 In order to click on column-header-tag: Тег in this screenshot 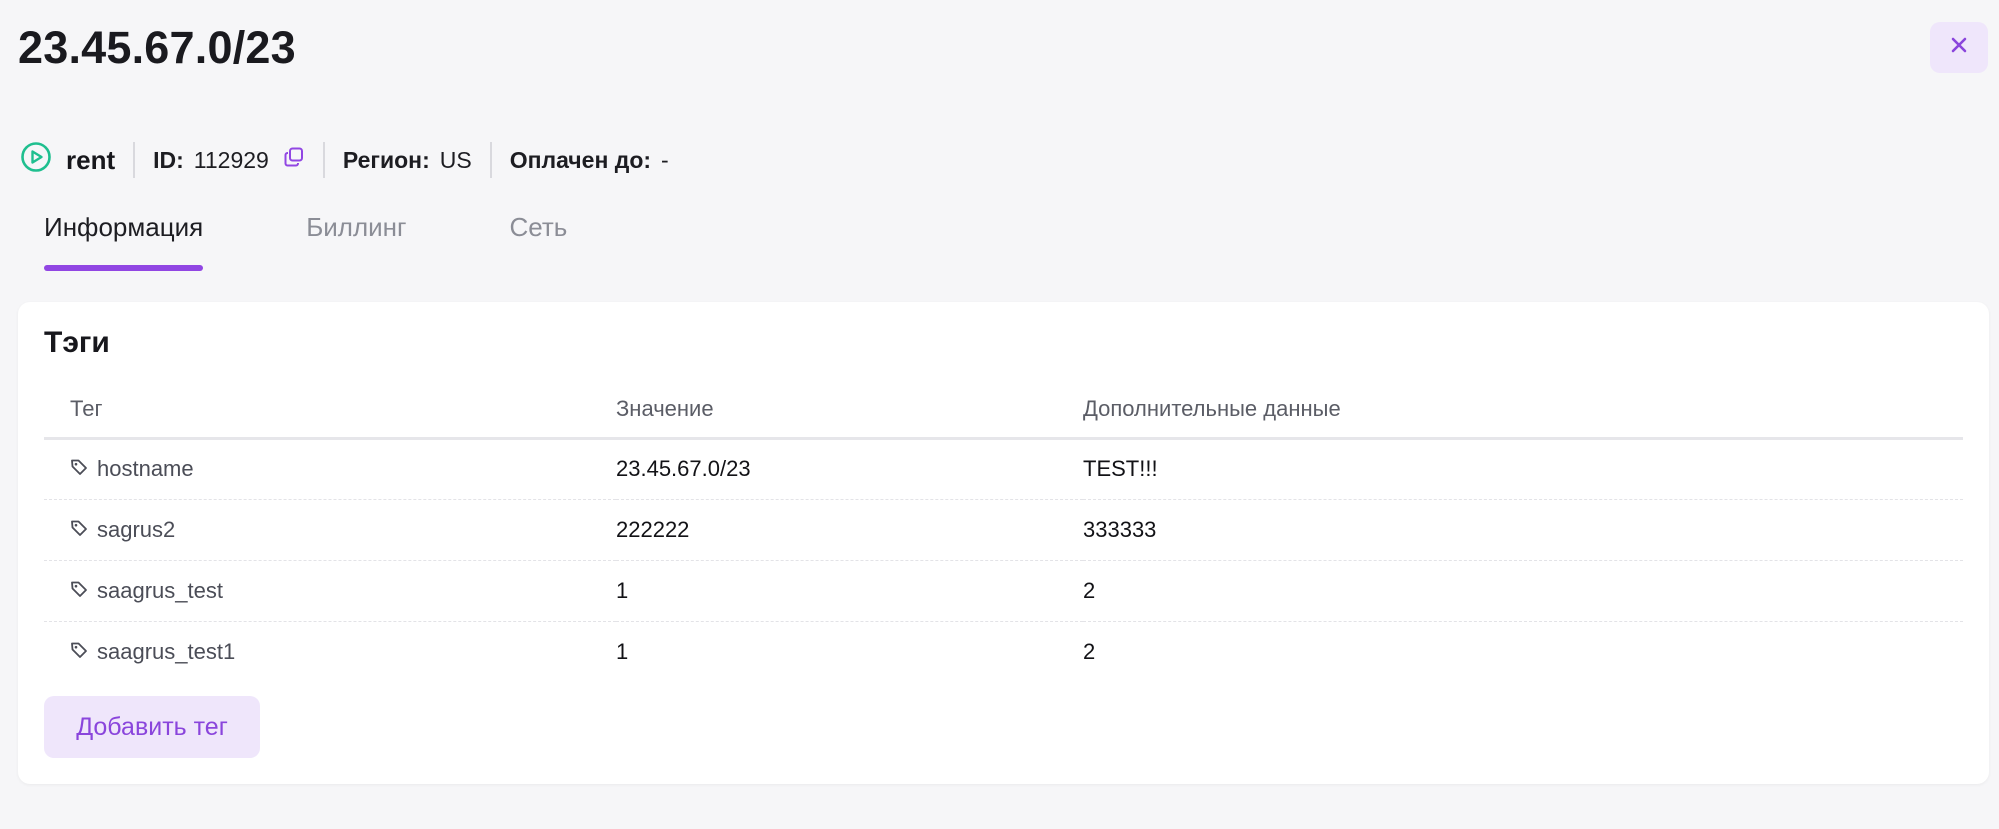, I will do `click(330, 411)`.